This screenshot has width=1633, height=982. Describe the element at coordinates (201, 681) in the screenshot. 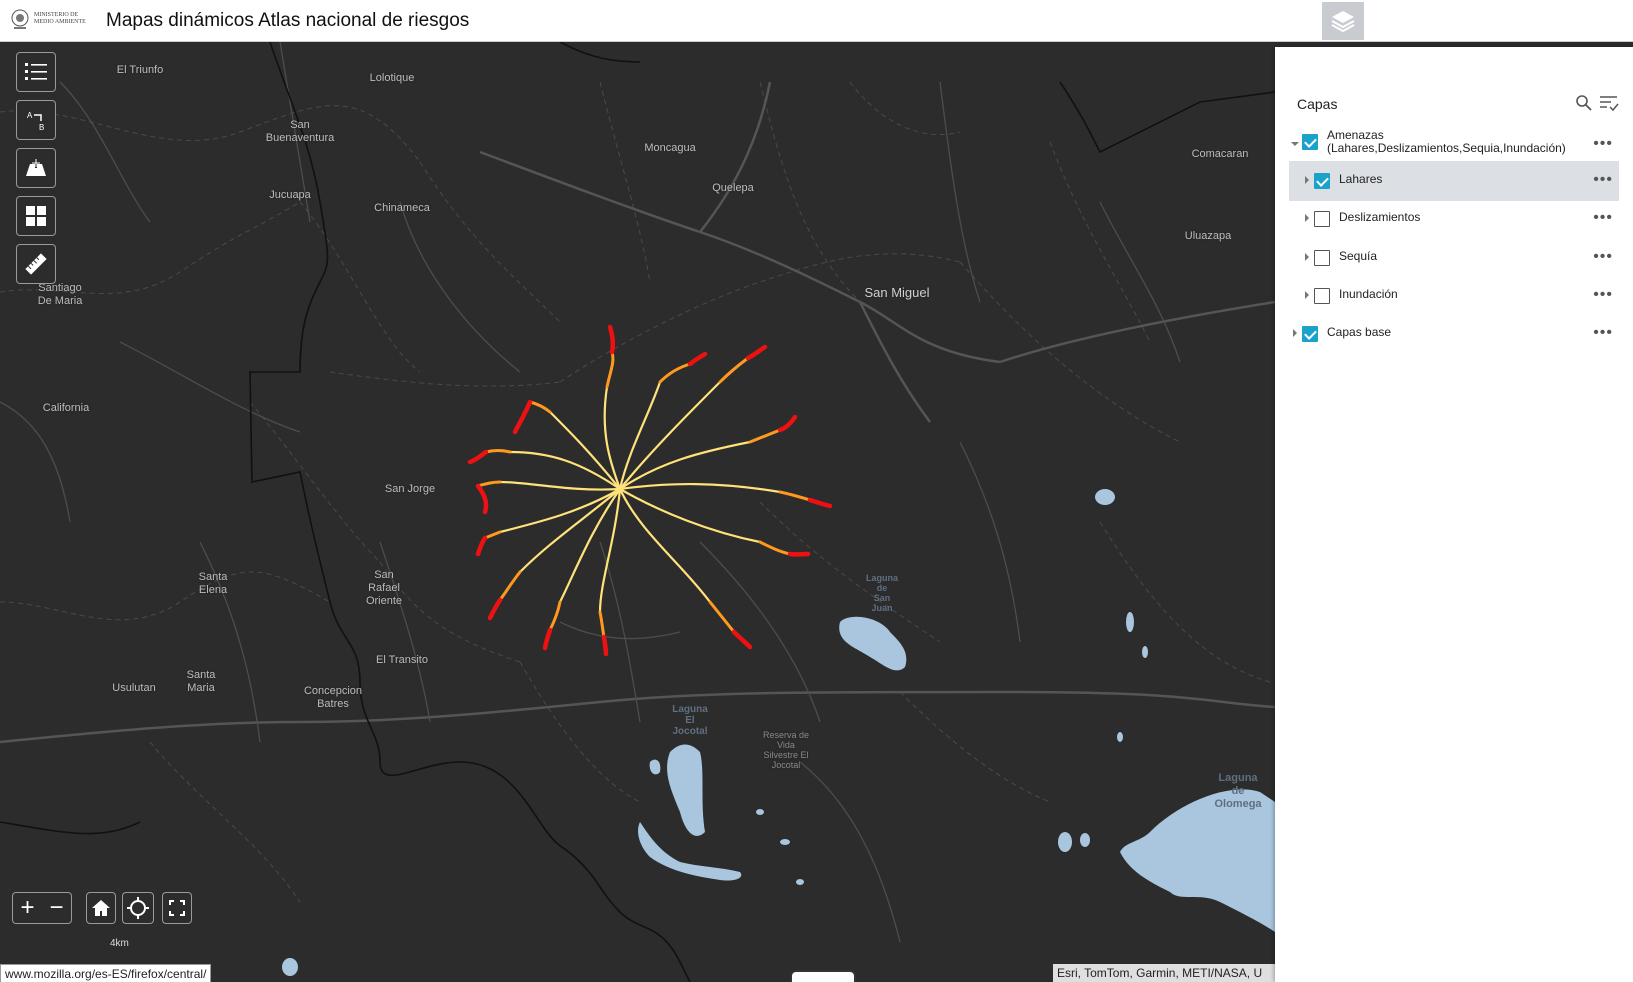

I see `place-label: Santa Maria` at that location.